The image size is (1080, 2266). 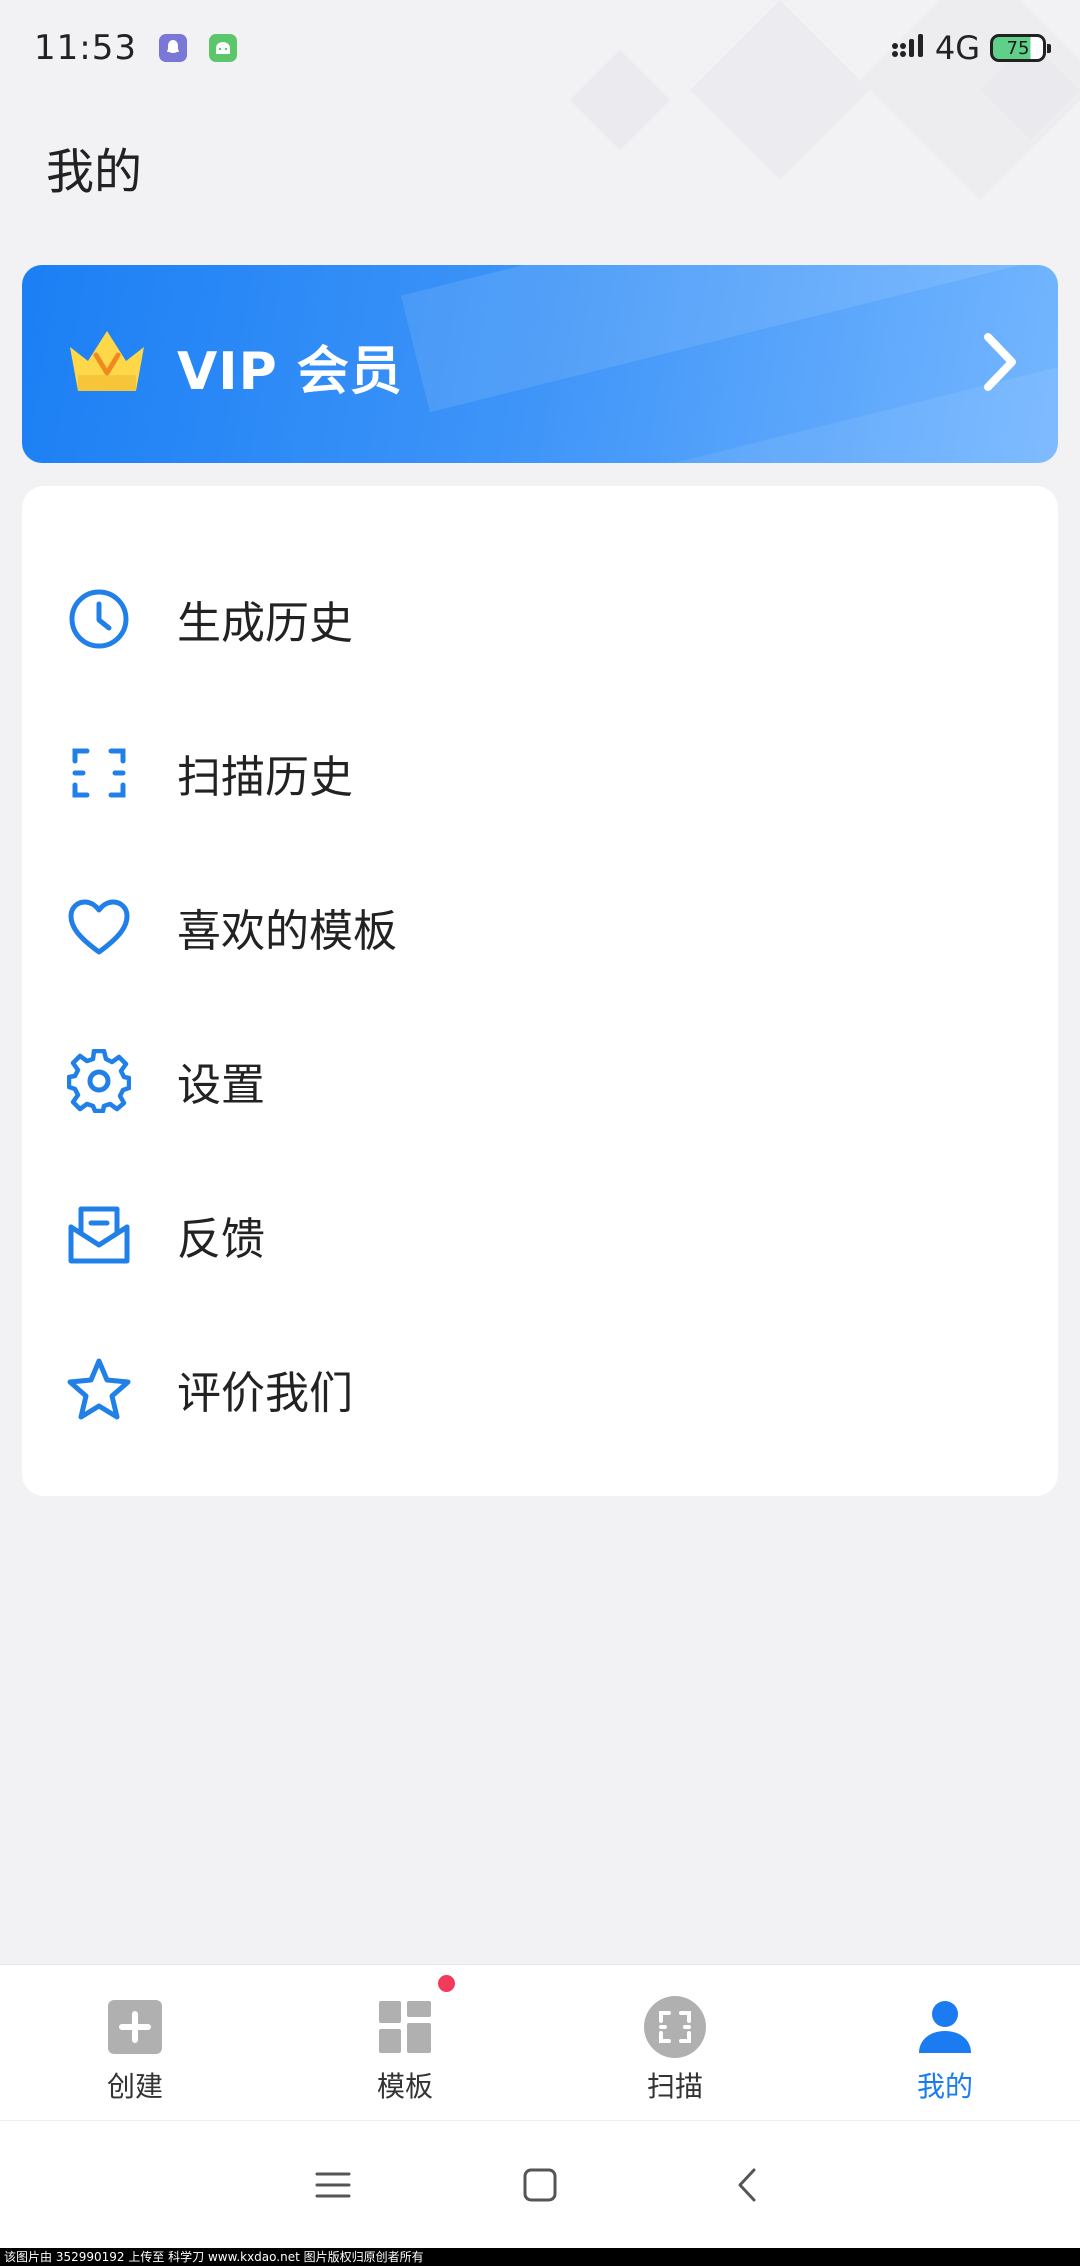 I want to click on menu-item-label: 设置, so click(x=221, y=1085).